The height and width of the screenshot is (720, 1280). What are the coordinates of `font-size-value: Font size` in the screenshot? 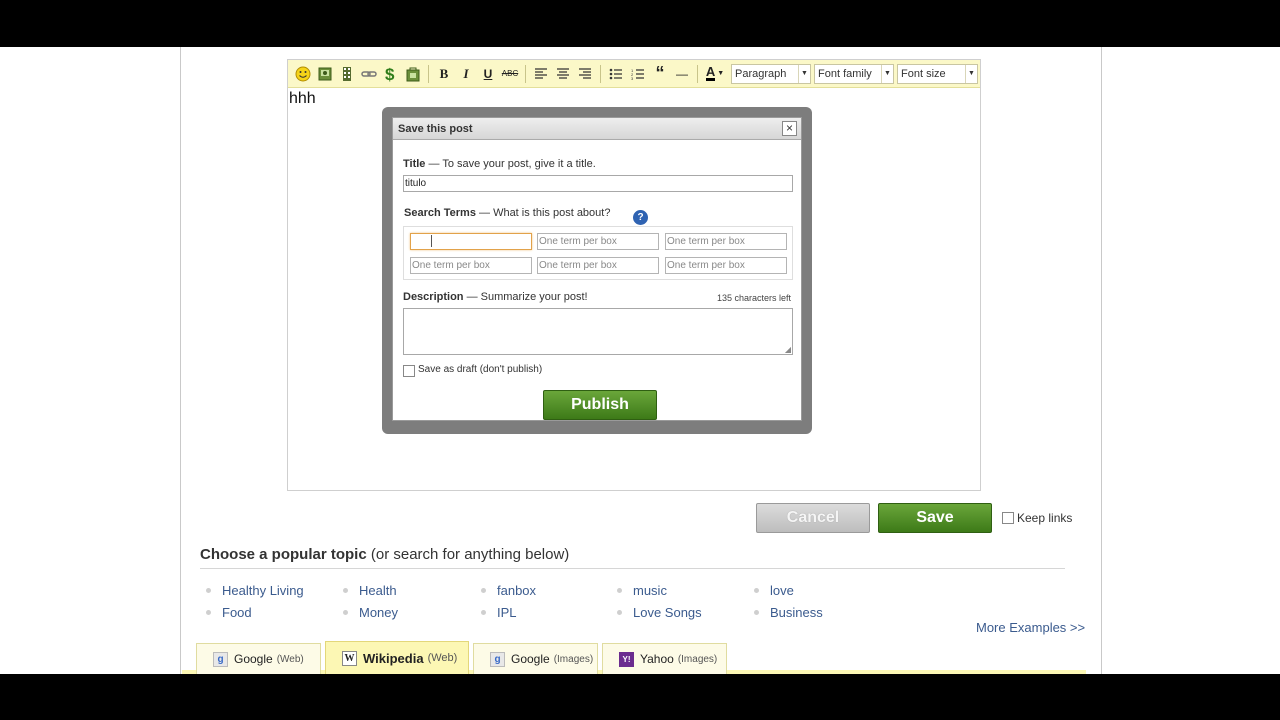 It's located at (923, 73).